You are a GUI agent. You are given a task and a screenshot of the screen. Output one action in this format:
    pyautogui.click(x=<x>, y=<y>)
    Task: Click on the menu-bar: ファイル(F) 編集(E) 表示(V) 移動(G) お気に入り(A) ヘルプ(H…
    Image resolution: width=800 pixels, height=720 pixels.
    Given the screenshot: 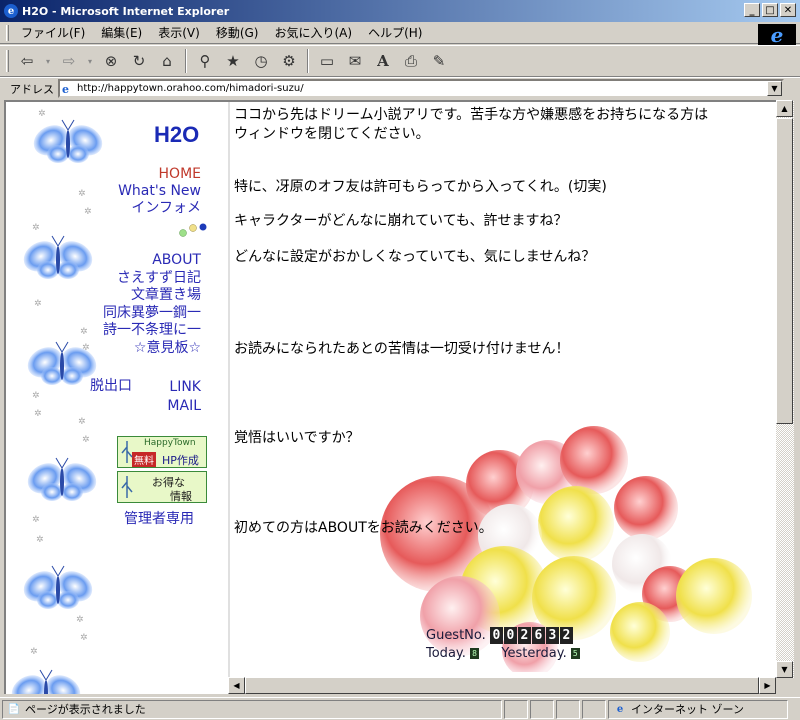 What is the action you would take?
    pyautogui.click(x=400, y=33)
    